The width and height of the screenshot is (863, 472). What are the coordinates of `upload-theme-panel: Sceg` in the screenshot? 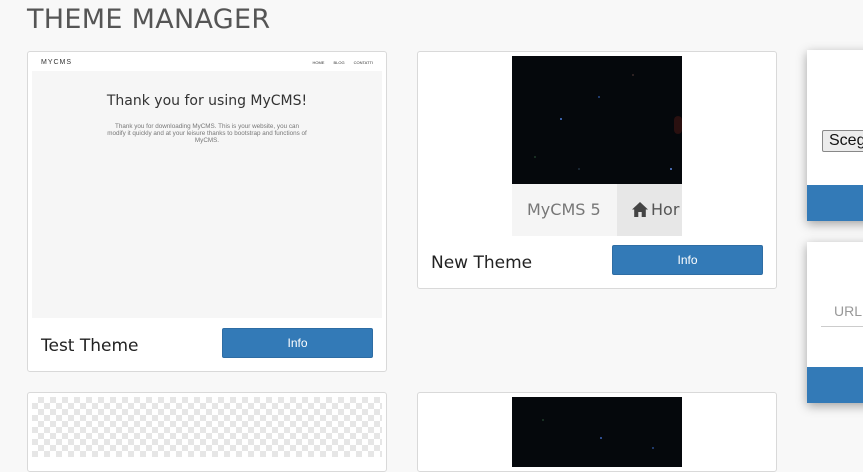 It's located at (835, 135).